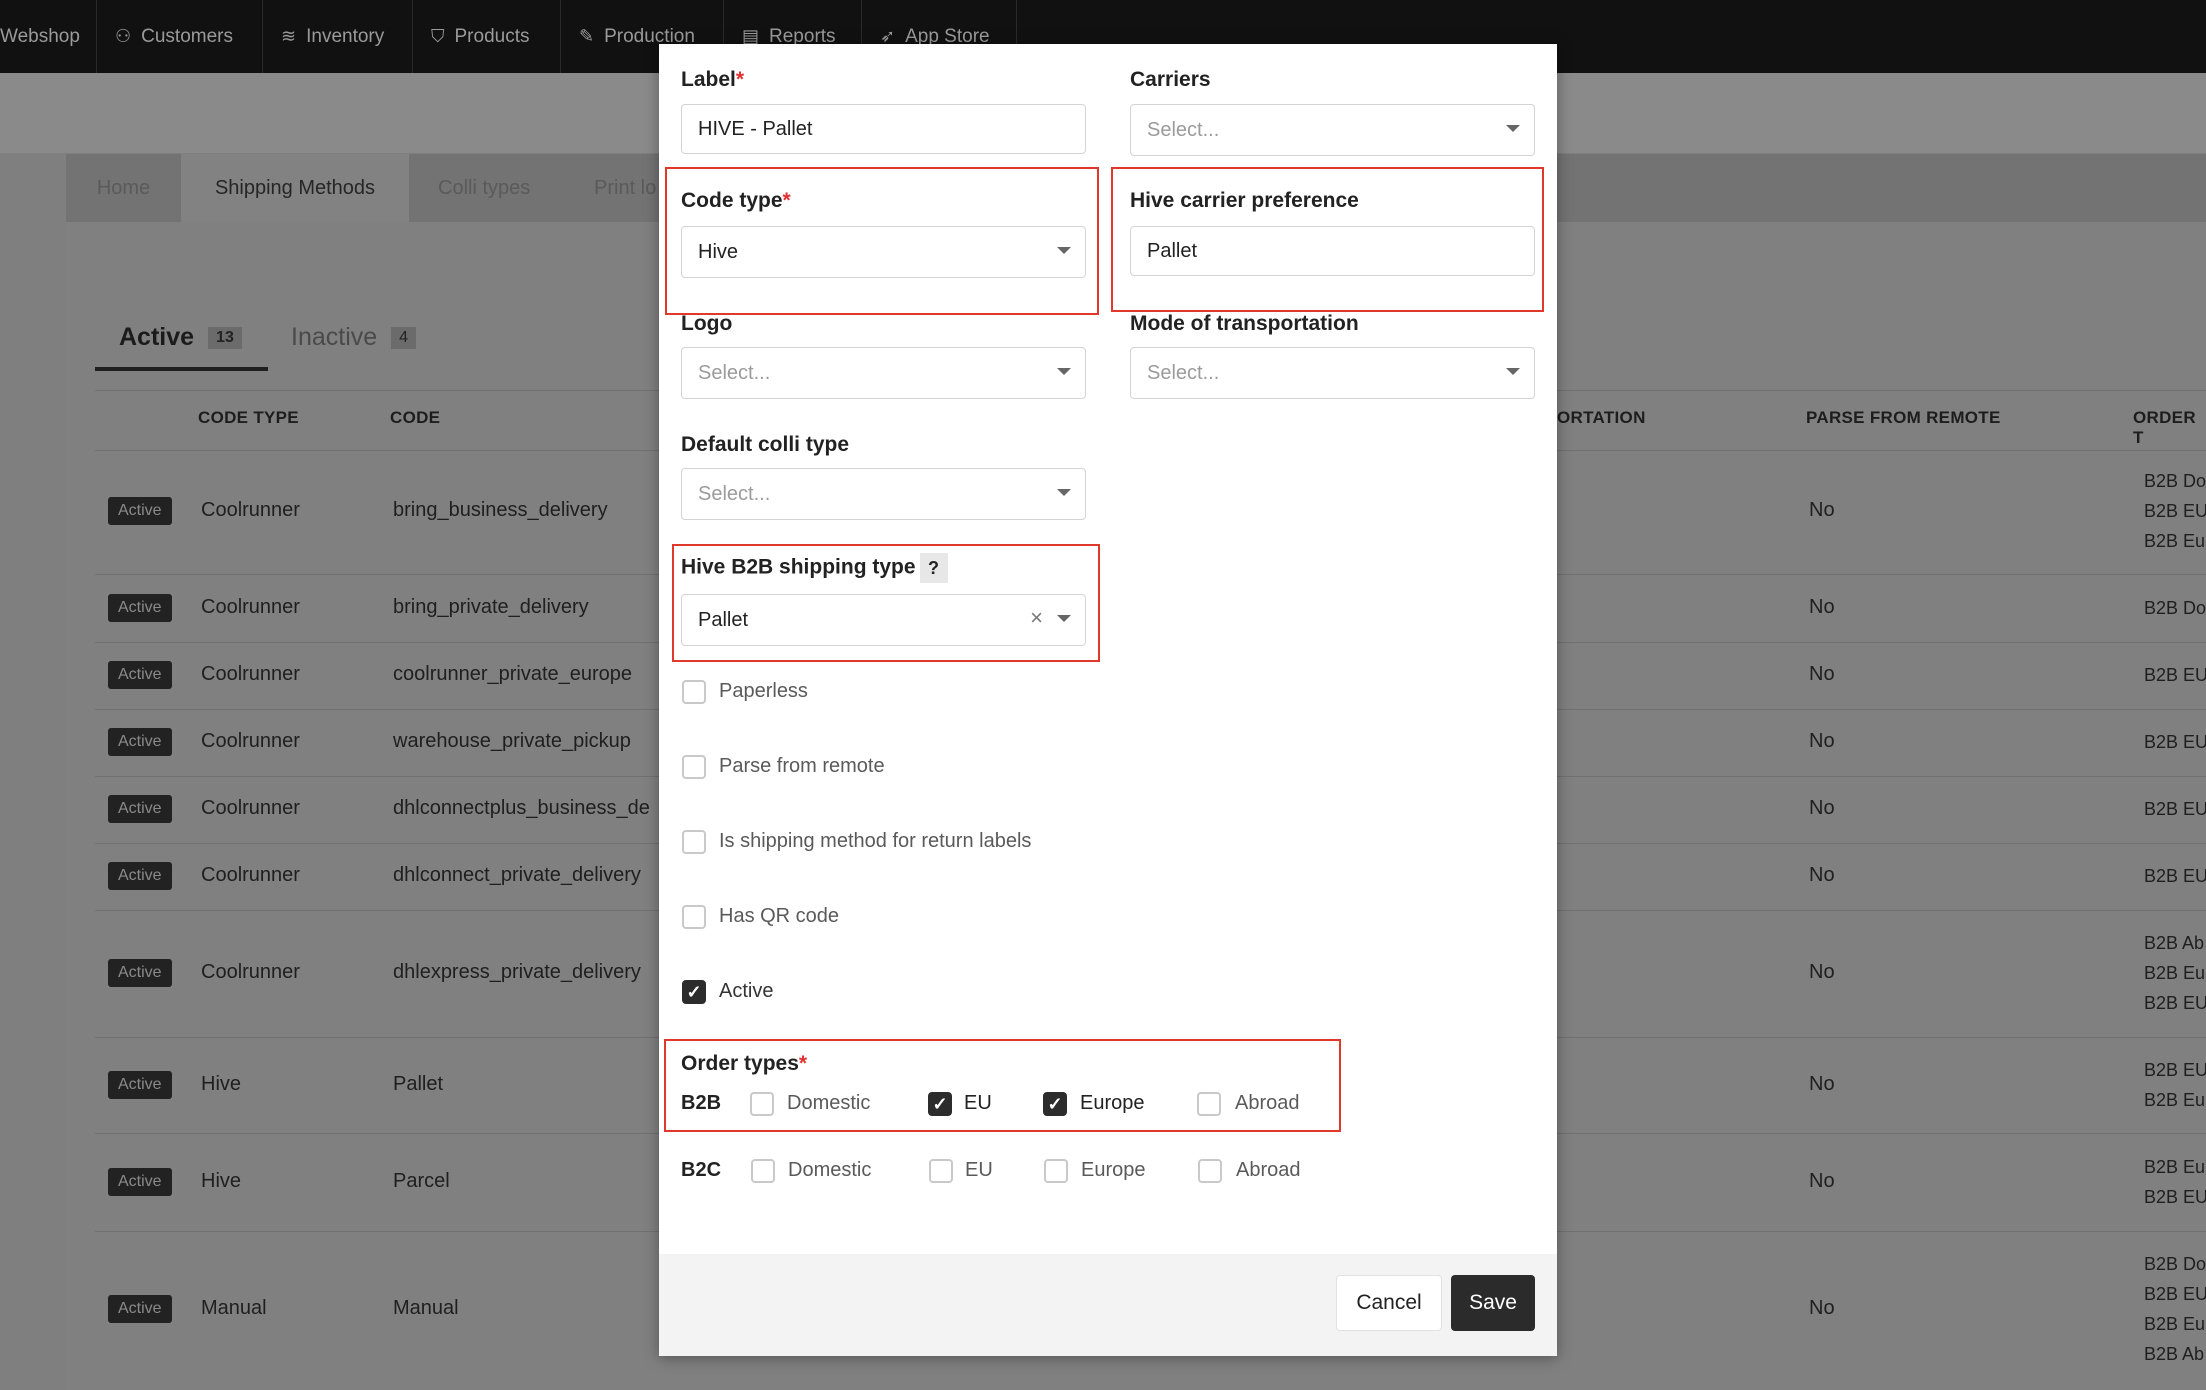 Image resolution: width=2206 pixels, height=1390 pixels. Describe the element at coordinates (234, 1308) in the screenshot. I see `cell-code-type: Manual` at that location.